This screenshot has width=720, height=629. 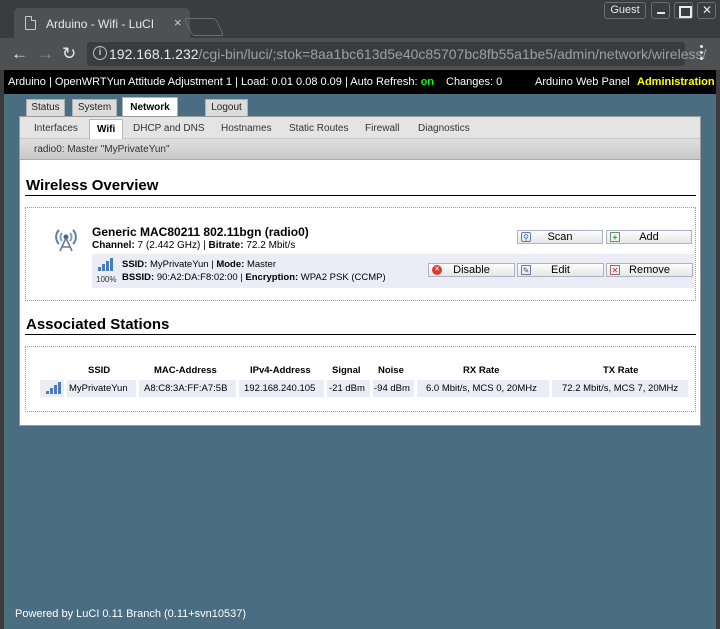 What do you see at coordinates (280, 388) in the screenshot?
I see `station-ipv4: 192.168.240.105` at bounding box center [280, 388].